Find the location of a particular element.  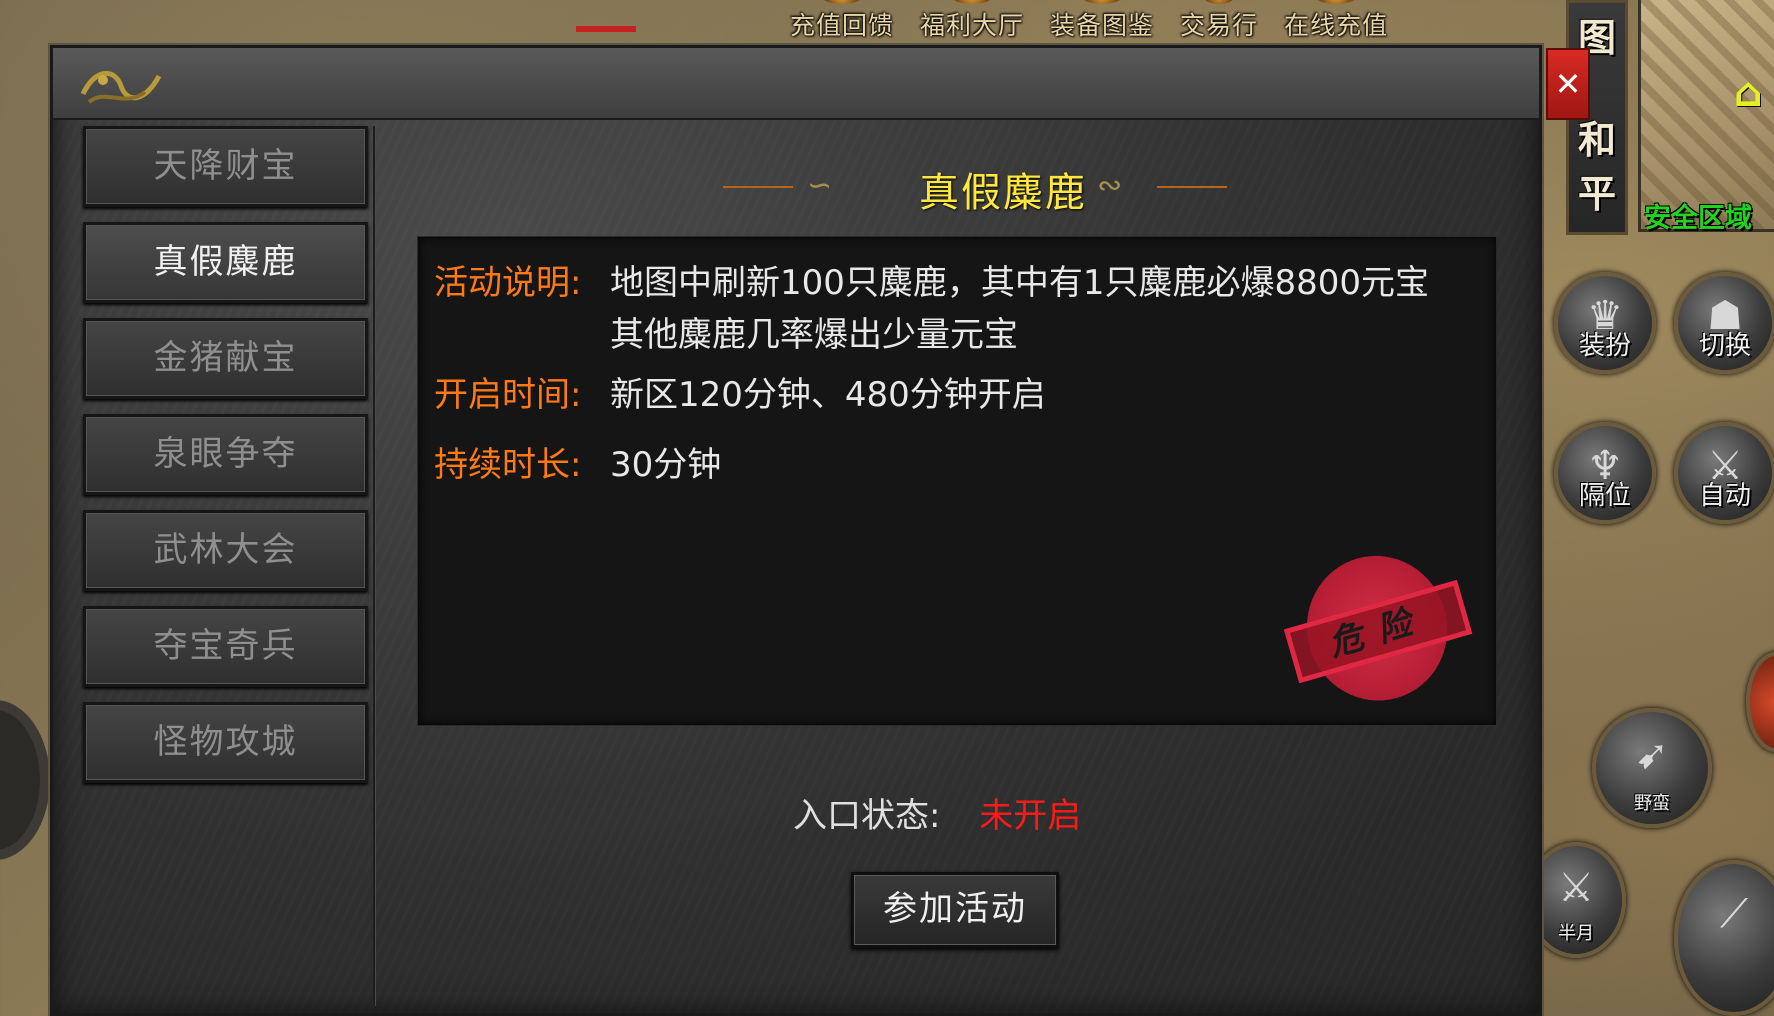

page-title: 真假麋鹿 is located at coordinates (1003, 193).